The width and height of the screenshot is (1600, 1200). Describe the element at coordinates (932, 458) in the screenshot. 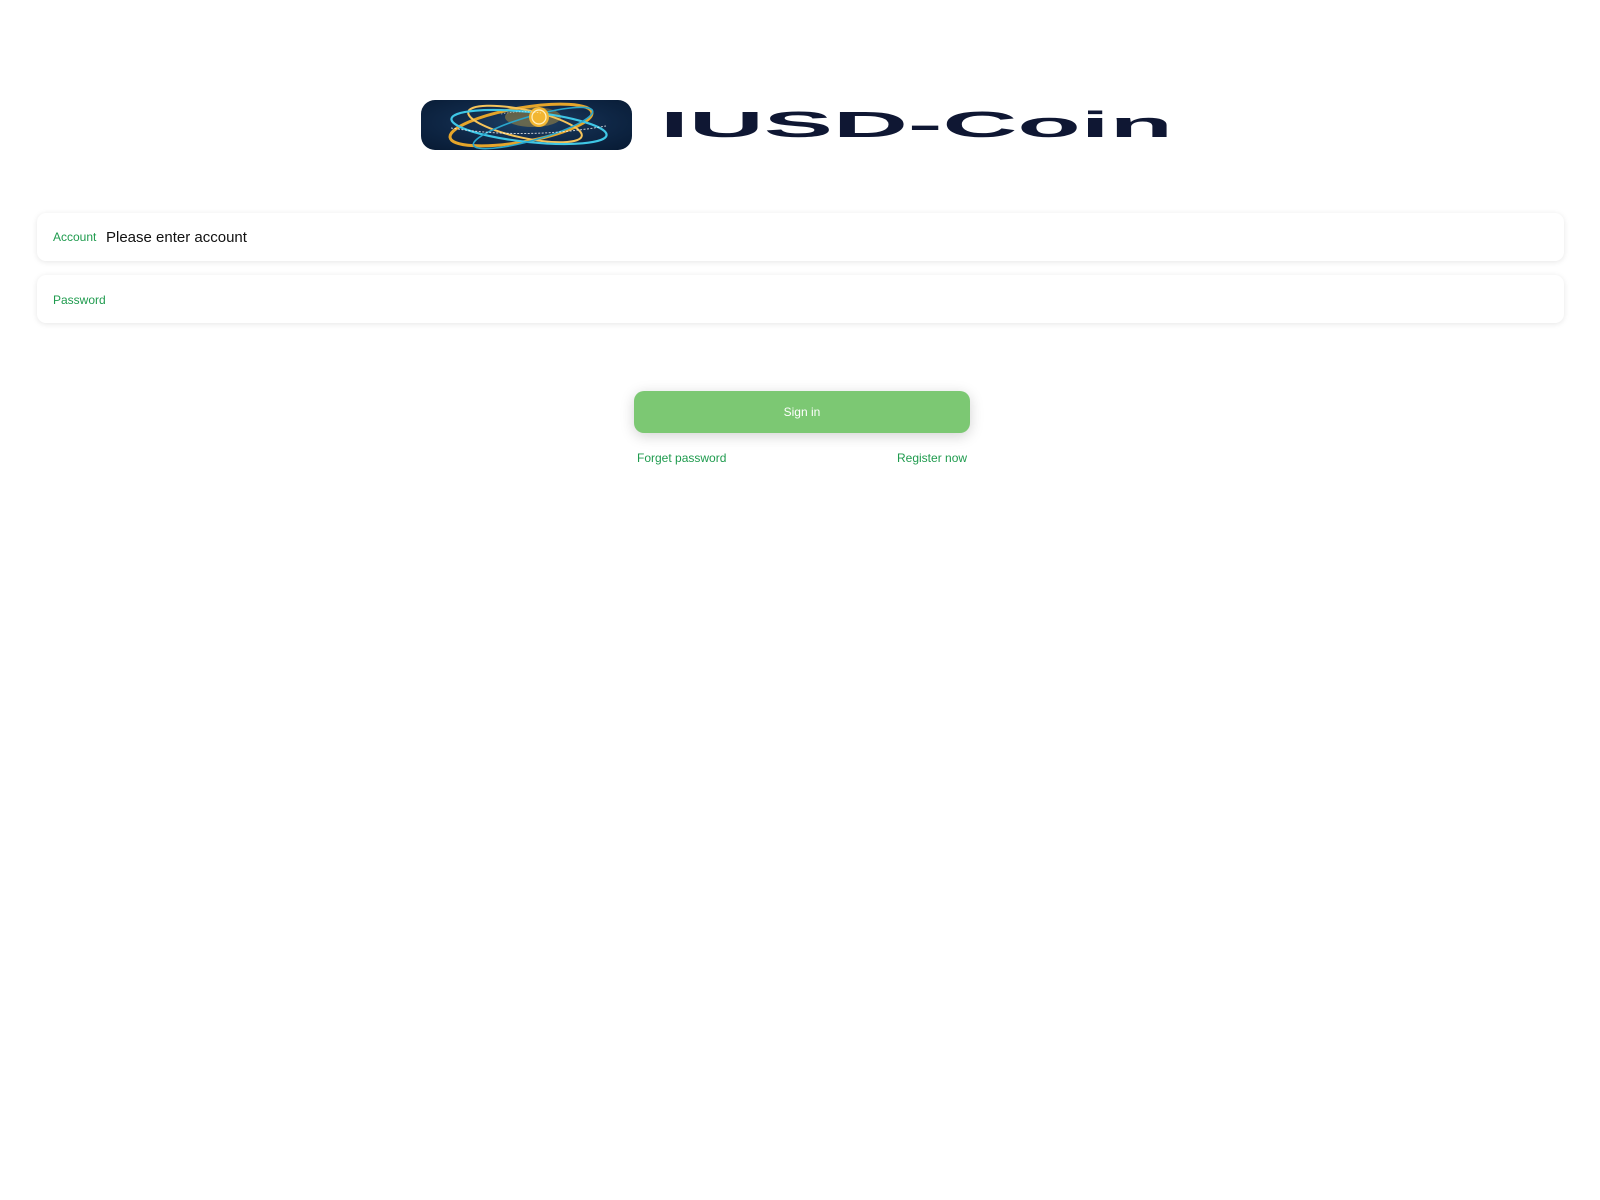

I see `register-now-link: Register now` at that location.